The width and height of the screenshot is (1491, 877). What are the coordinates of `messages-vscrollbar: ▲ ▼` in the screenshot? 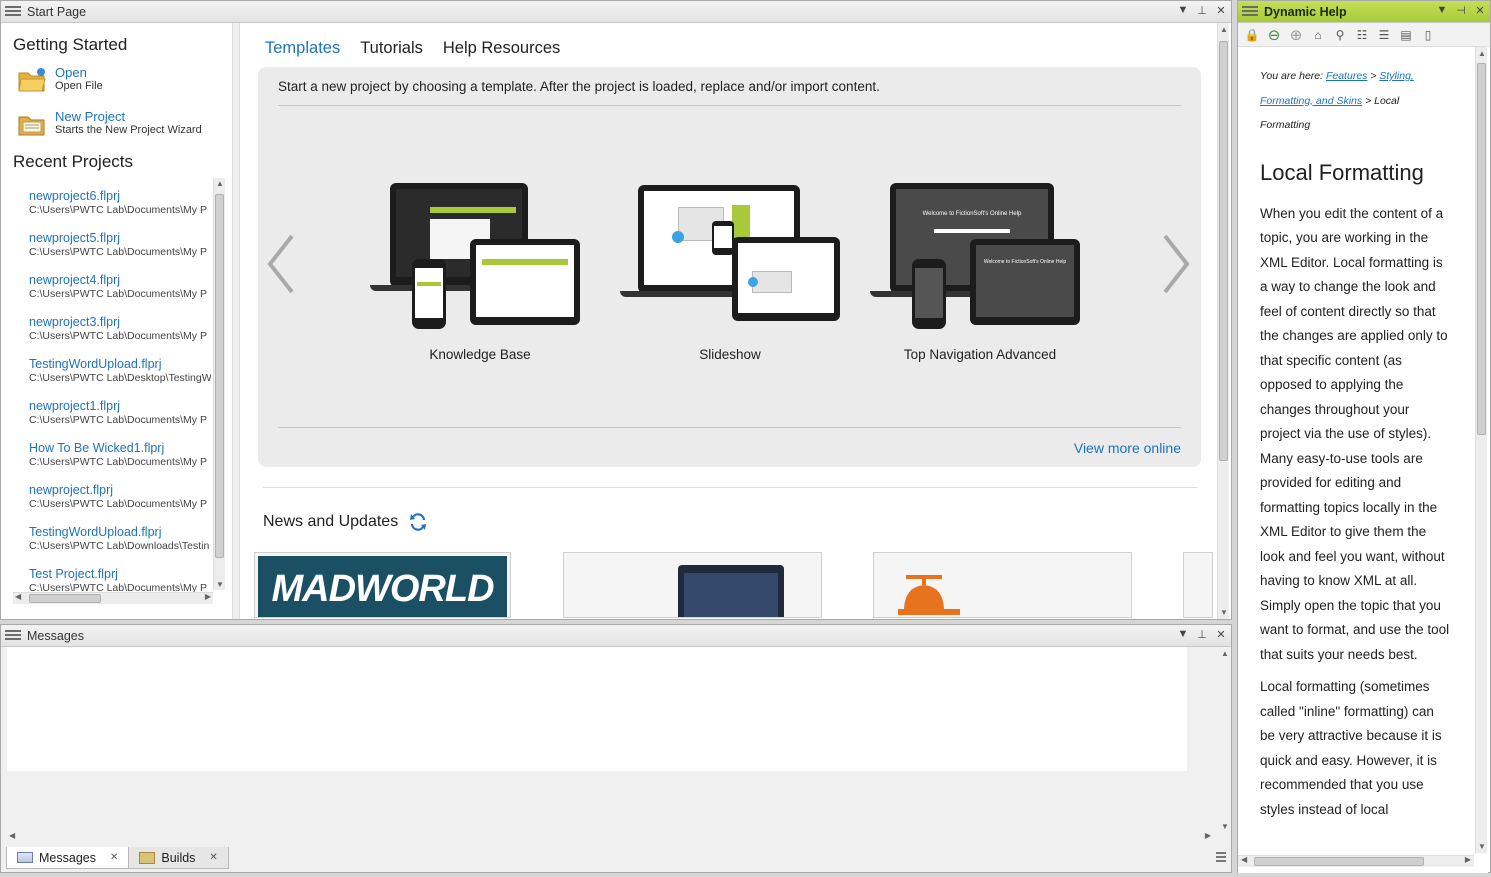 It's located at (1225, 740).